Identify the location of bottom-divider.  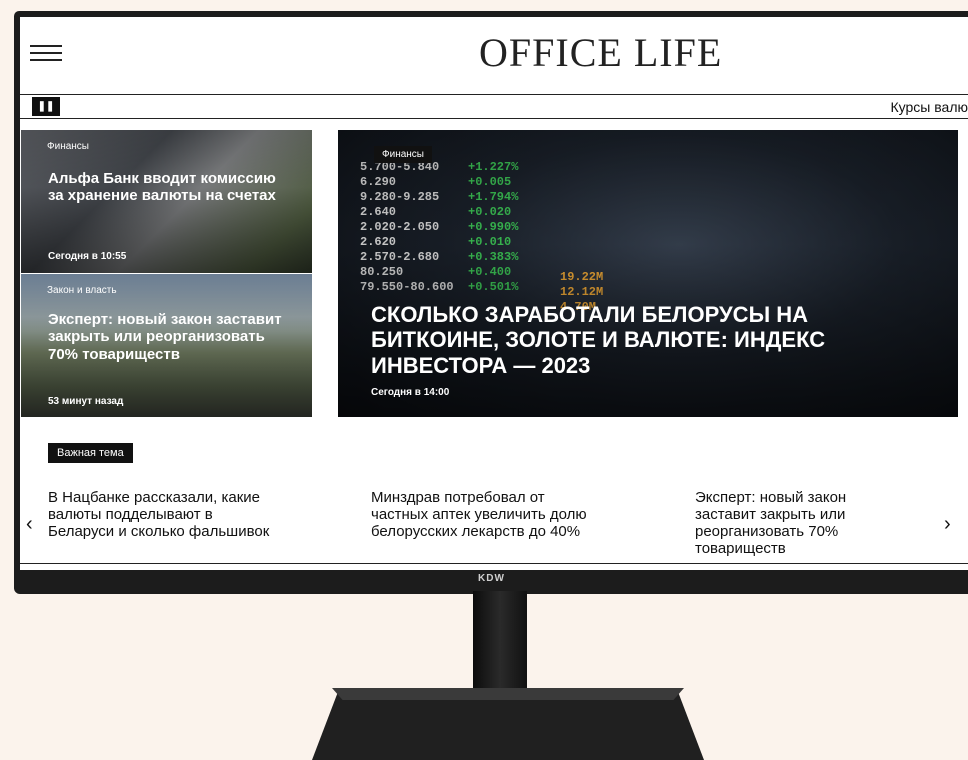
(494, 563).